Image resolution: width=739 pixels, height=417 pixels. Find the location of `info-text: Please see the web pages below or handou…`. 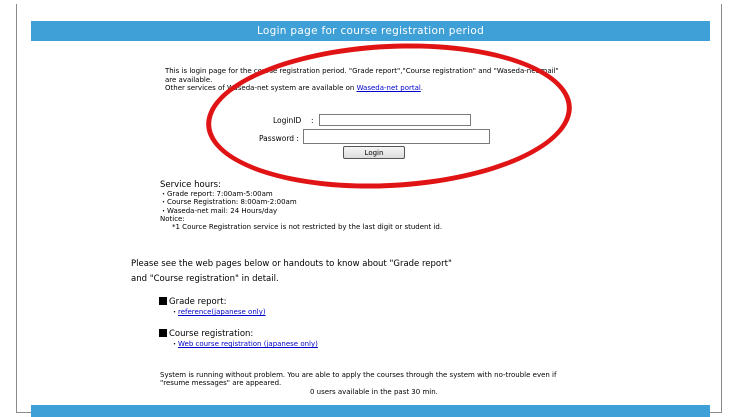

info-text: Please see the web pages below or handou… is located at coordinates (291, 272).